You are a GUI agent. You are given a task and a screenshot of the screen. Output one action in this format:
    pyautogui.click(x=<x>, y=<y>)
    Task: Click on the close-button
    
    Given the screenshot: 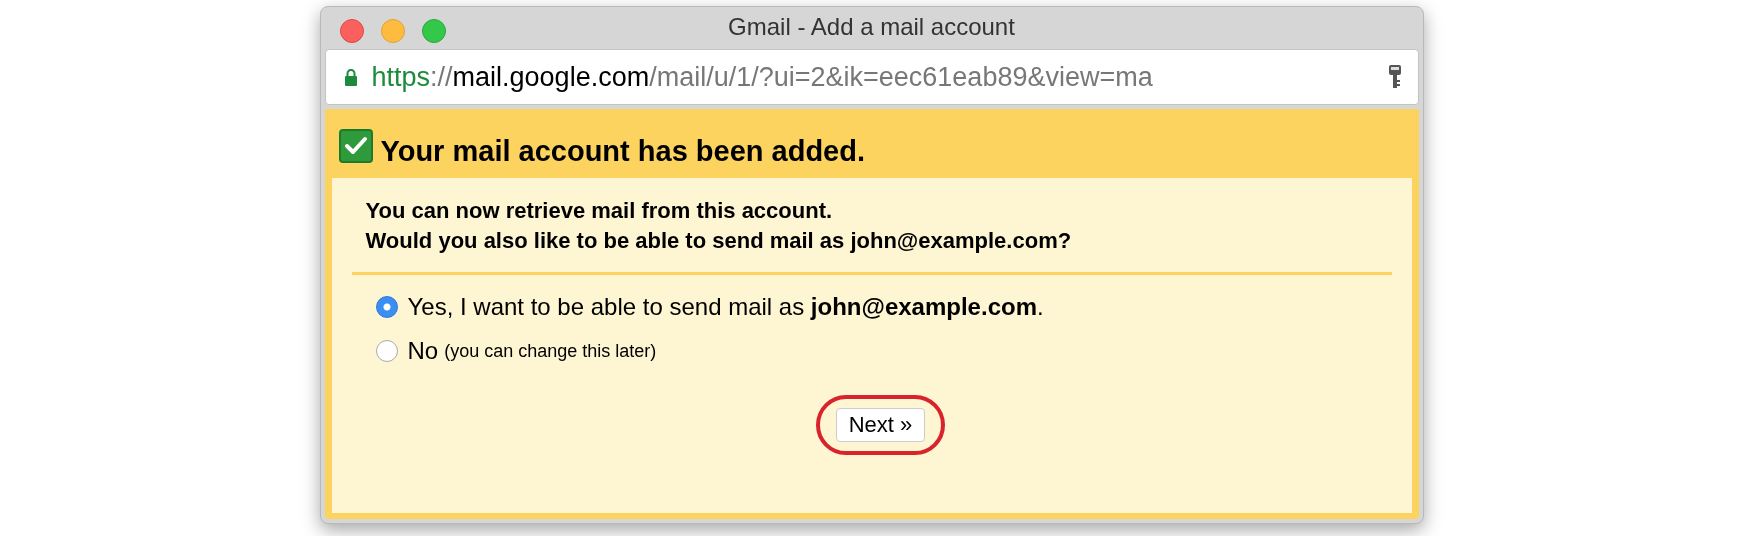 What is the action you would take?
    pyautogui.click(x=351, y=31)
    